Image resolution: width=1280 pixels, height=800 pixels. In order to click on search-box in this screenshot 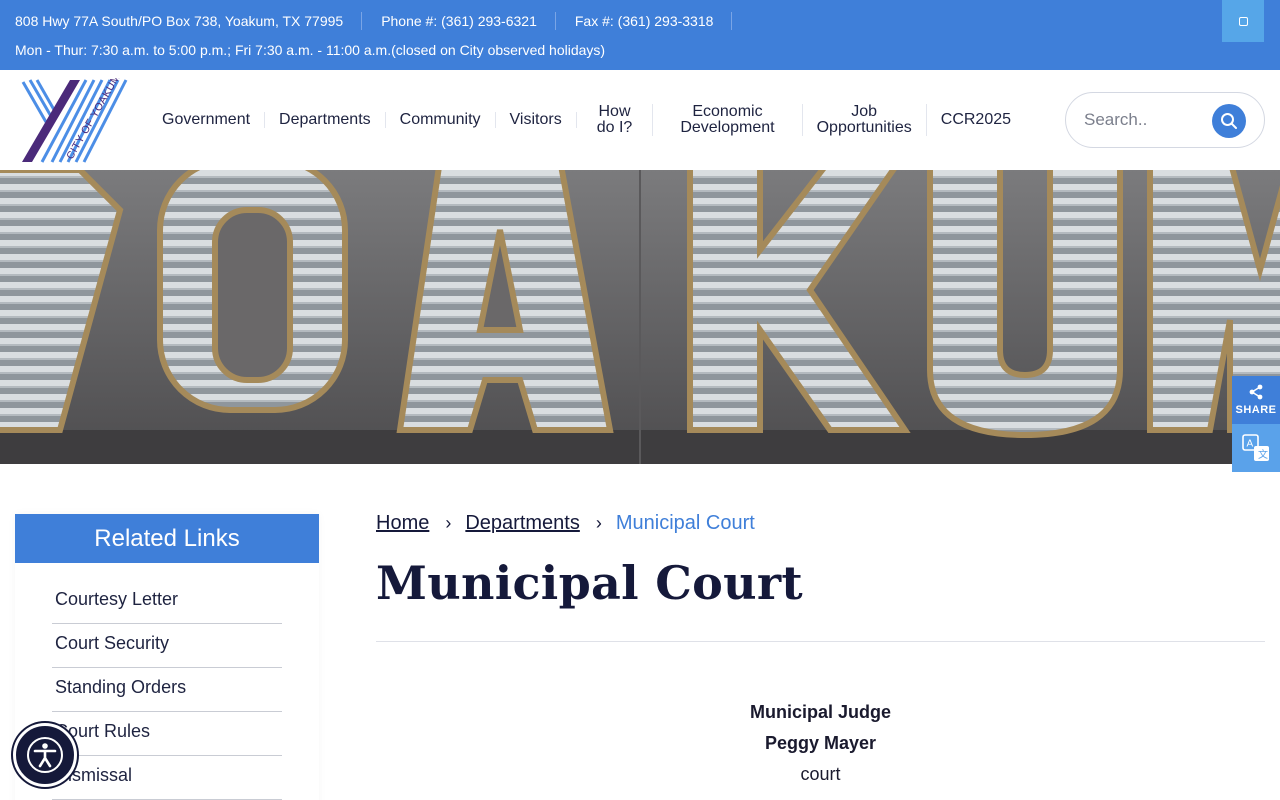, I will do `click(1165, 120)`.